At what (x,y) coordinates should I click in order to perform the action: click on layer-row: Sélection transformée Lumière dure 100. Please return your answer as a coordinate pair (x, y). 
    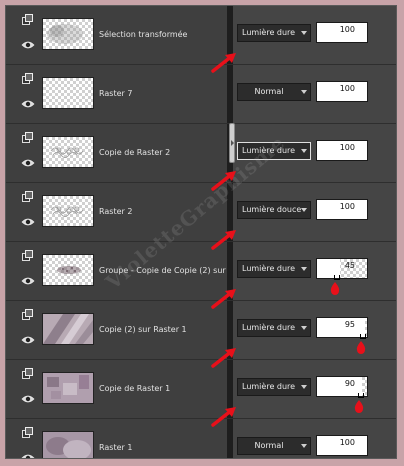
    Looking at the image, I should click on (201, 35).